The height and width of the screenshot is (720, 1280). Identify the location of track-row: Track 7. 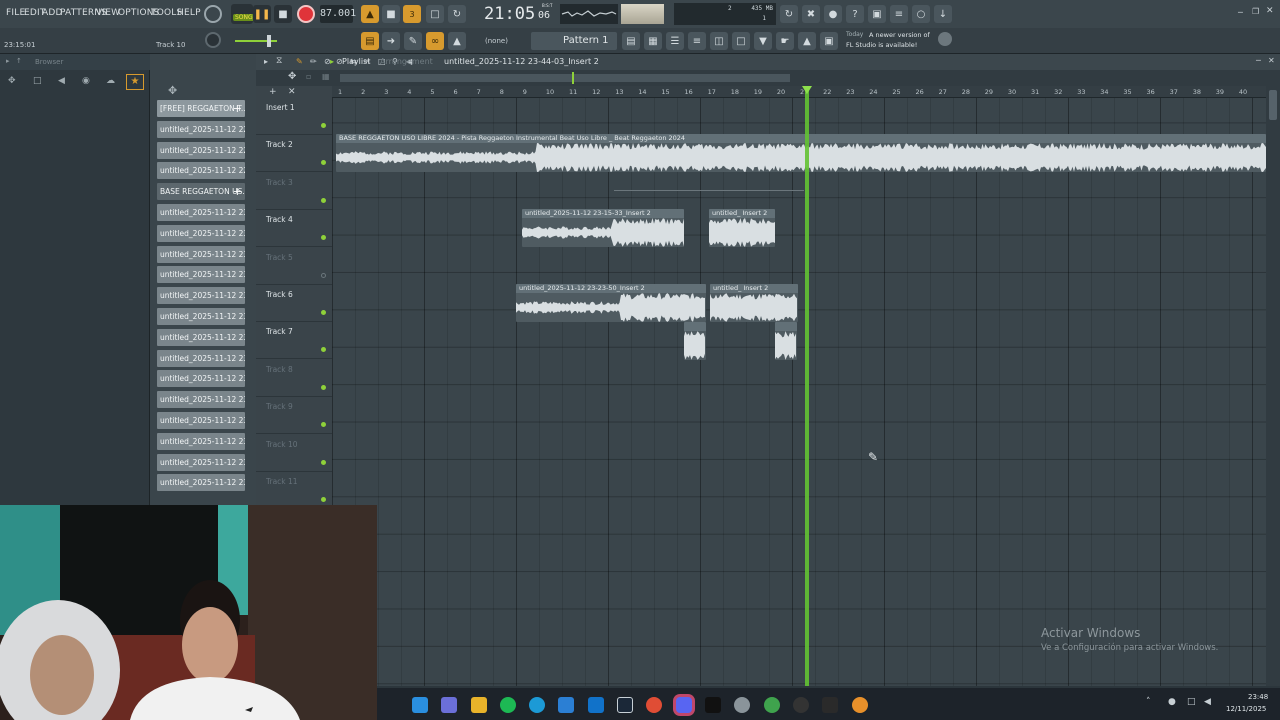
(294, 341).